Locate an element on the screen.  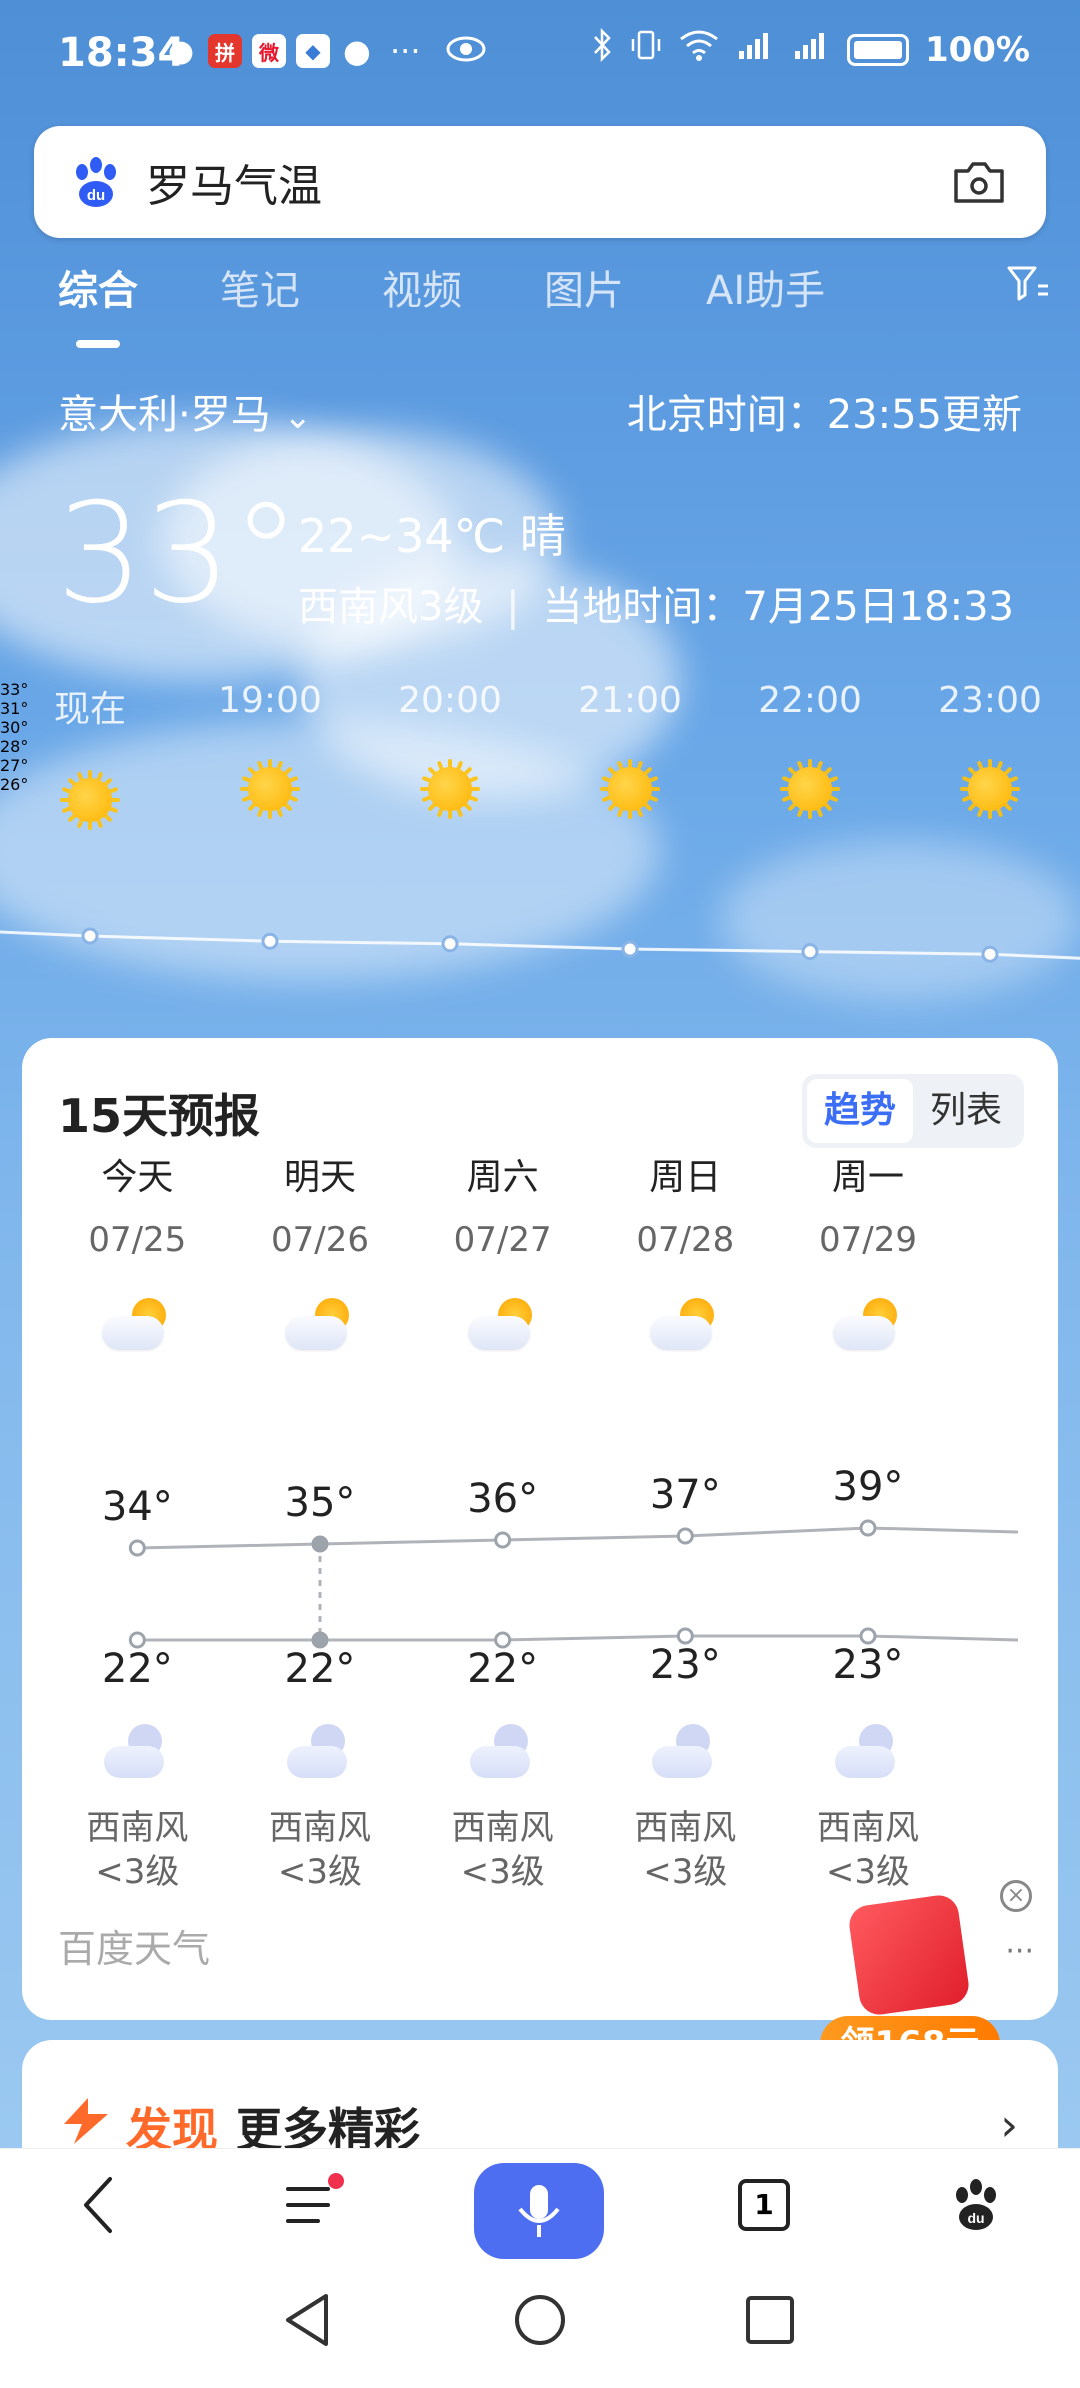
browser-toolbar: 1 du is located at coordinates (540, 2208).